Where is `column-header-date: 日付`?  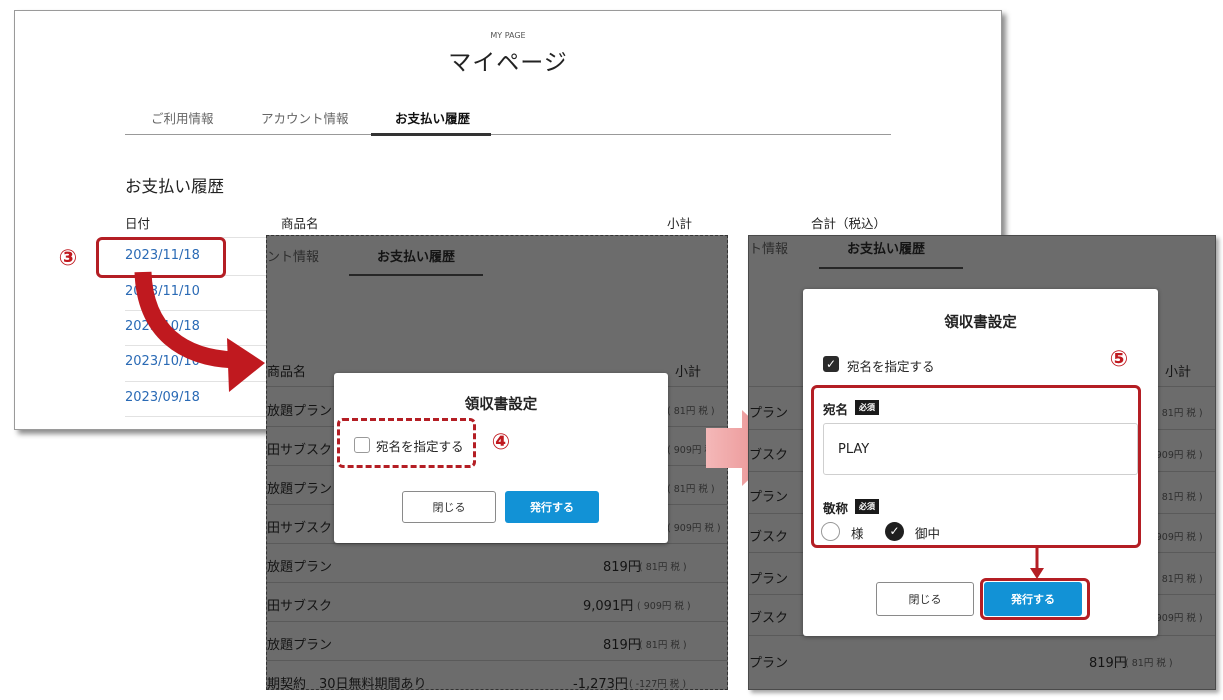
column-header-date: 日付 is located at coordinates (138, 223).